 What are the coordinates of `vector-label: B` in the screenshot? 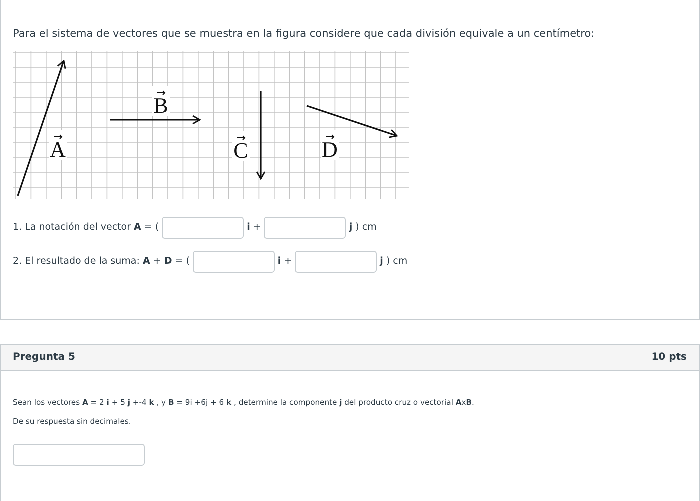 It's located at (161, 102).